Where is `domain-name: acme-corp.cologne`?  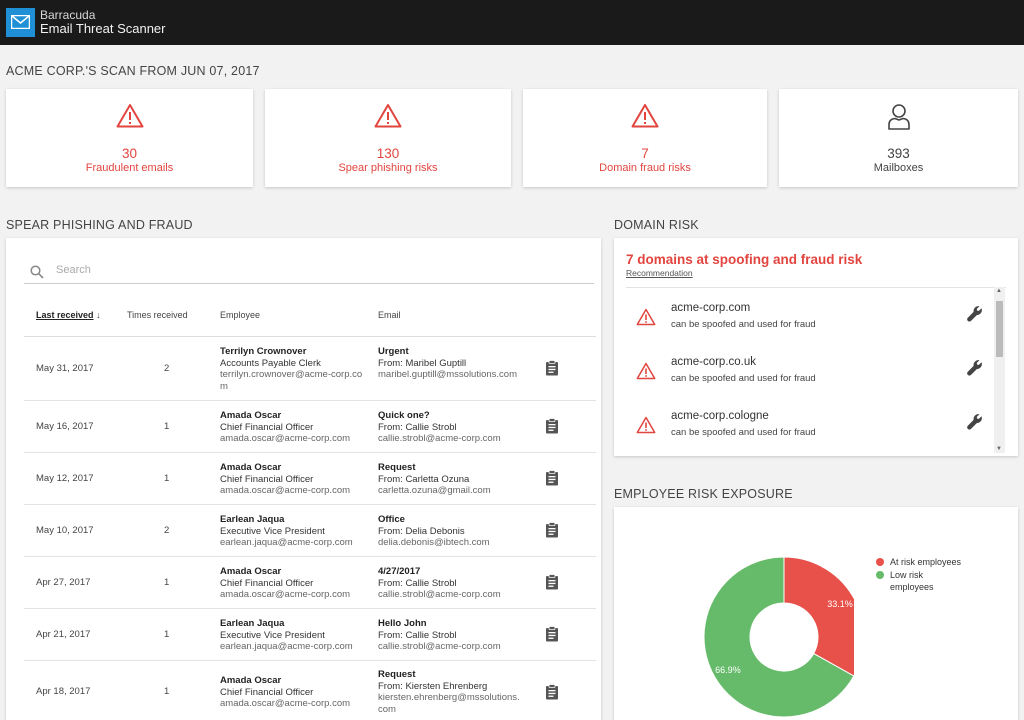 domain-name: acme-corp.cologne is located at coordinates (720, 416).